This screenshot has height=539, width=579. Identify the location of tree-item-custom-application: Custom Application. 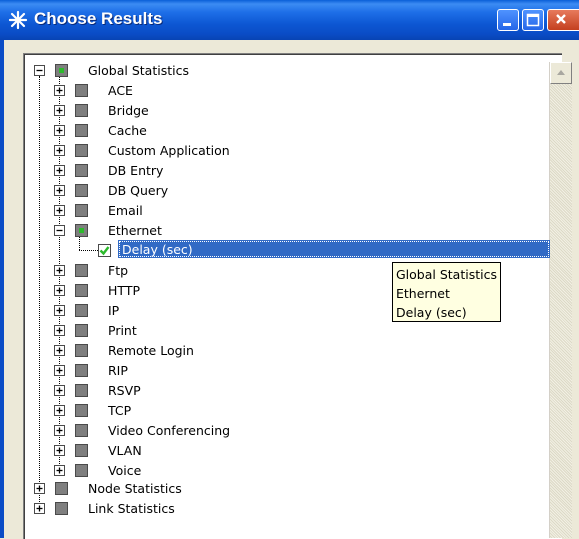
(294, 151).